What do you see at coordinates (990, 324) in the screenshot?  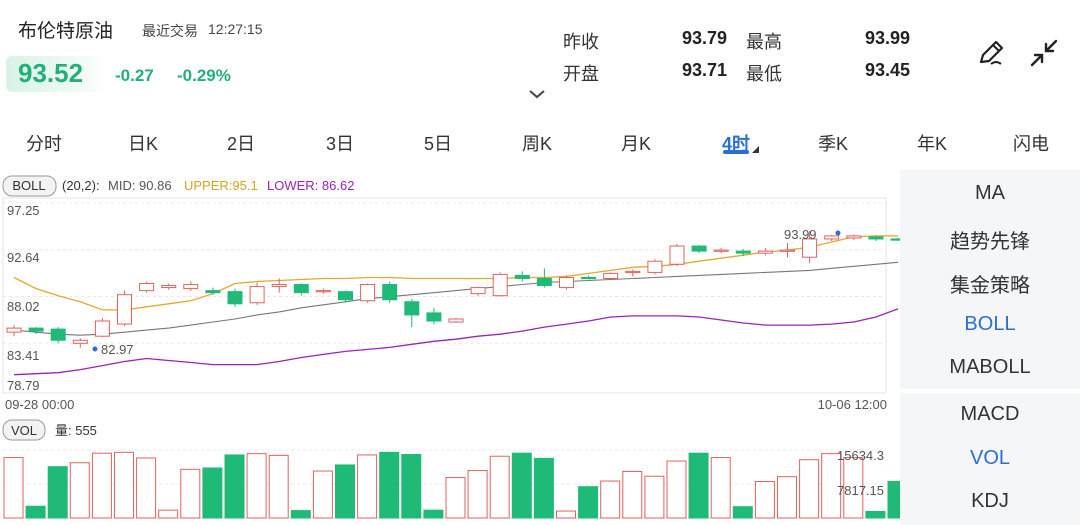 I see `indicator-boll: BOLL` at bounding box center [990, 324].